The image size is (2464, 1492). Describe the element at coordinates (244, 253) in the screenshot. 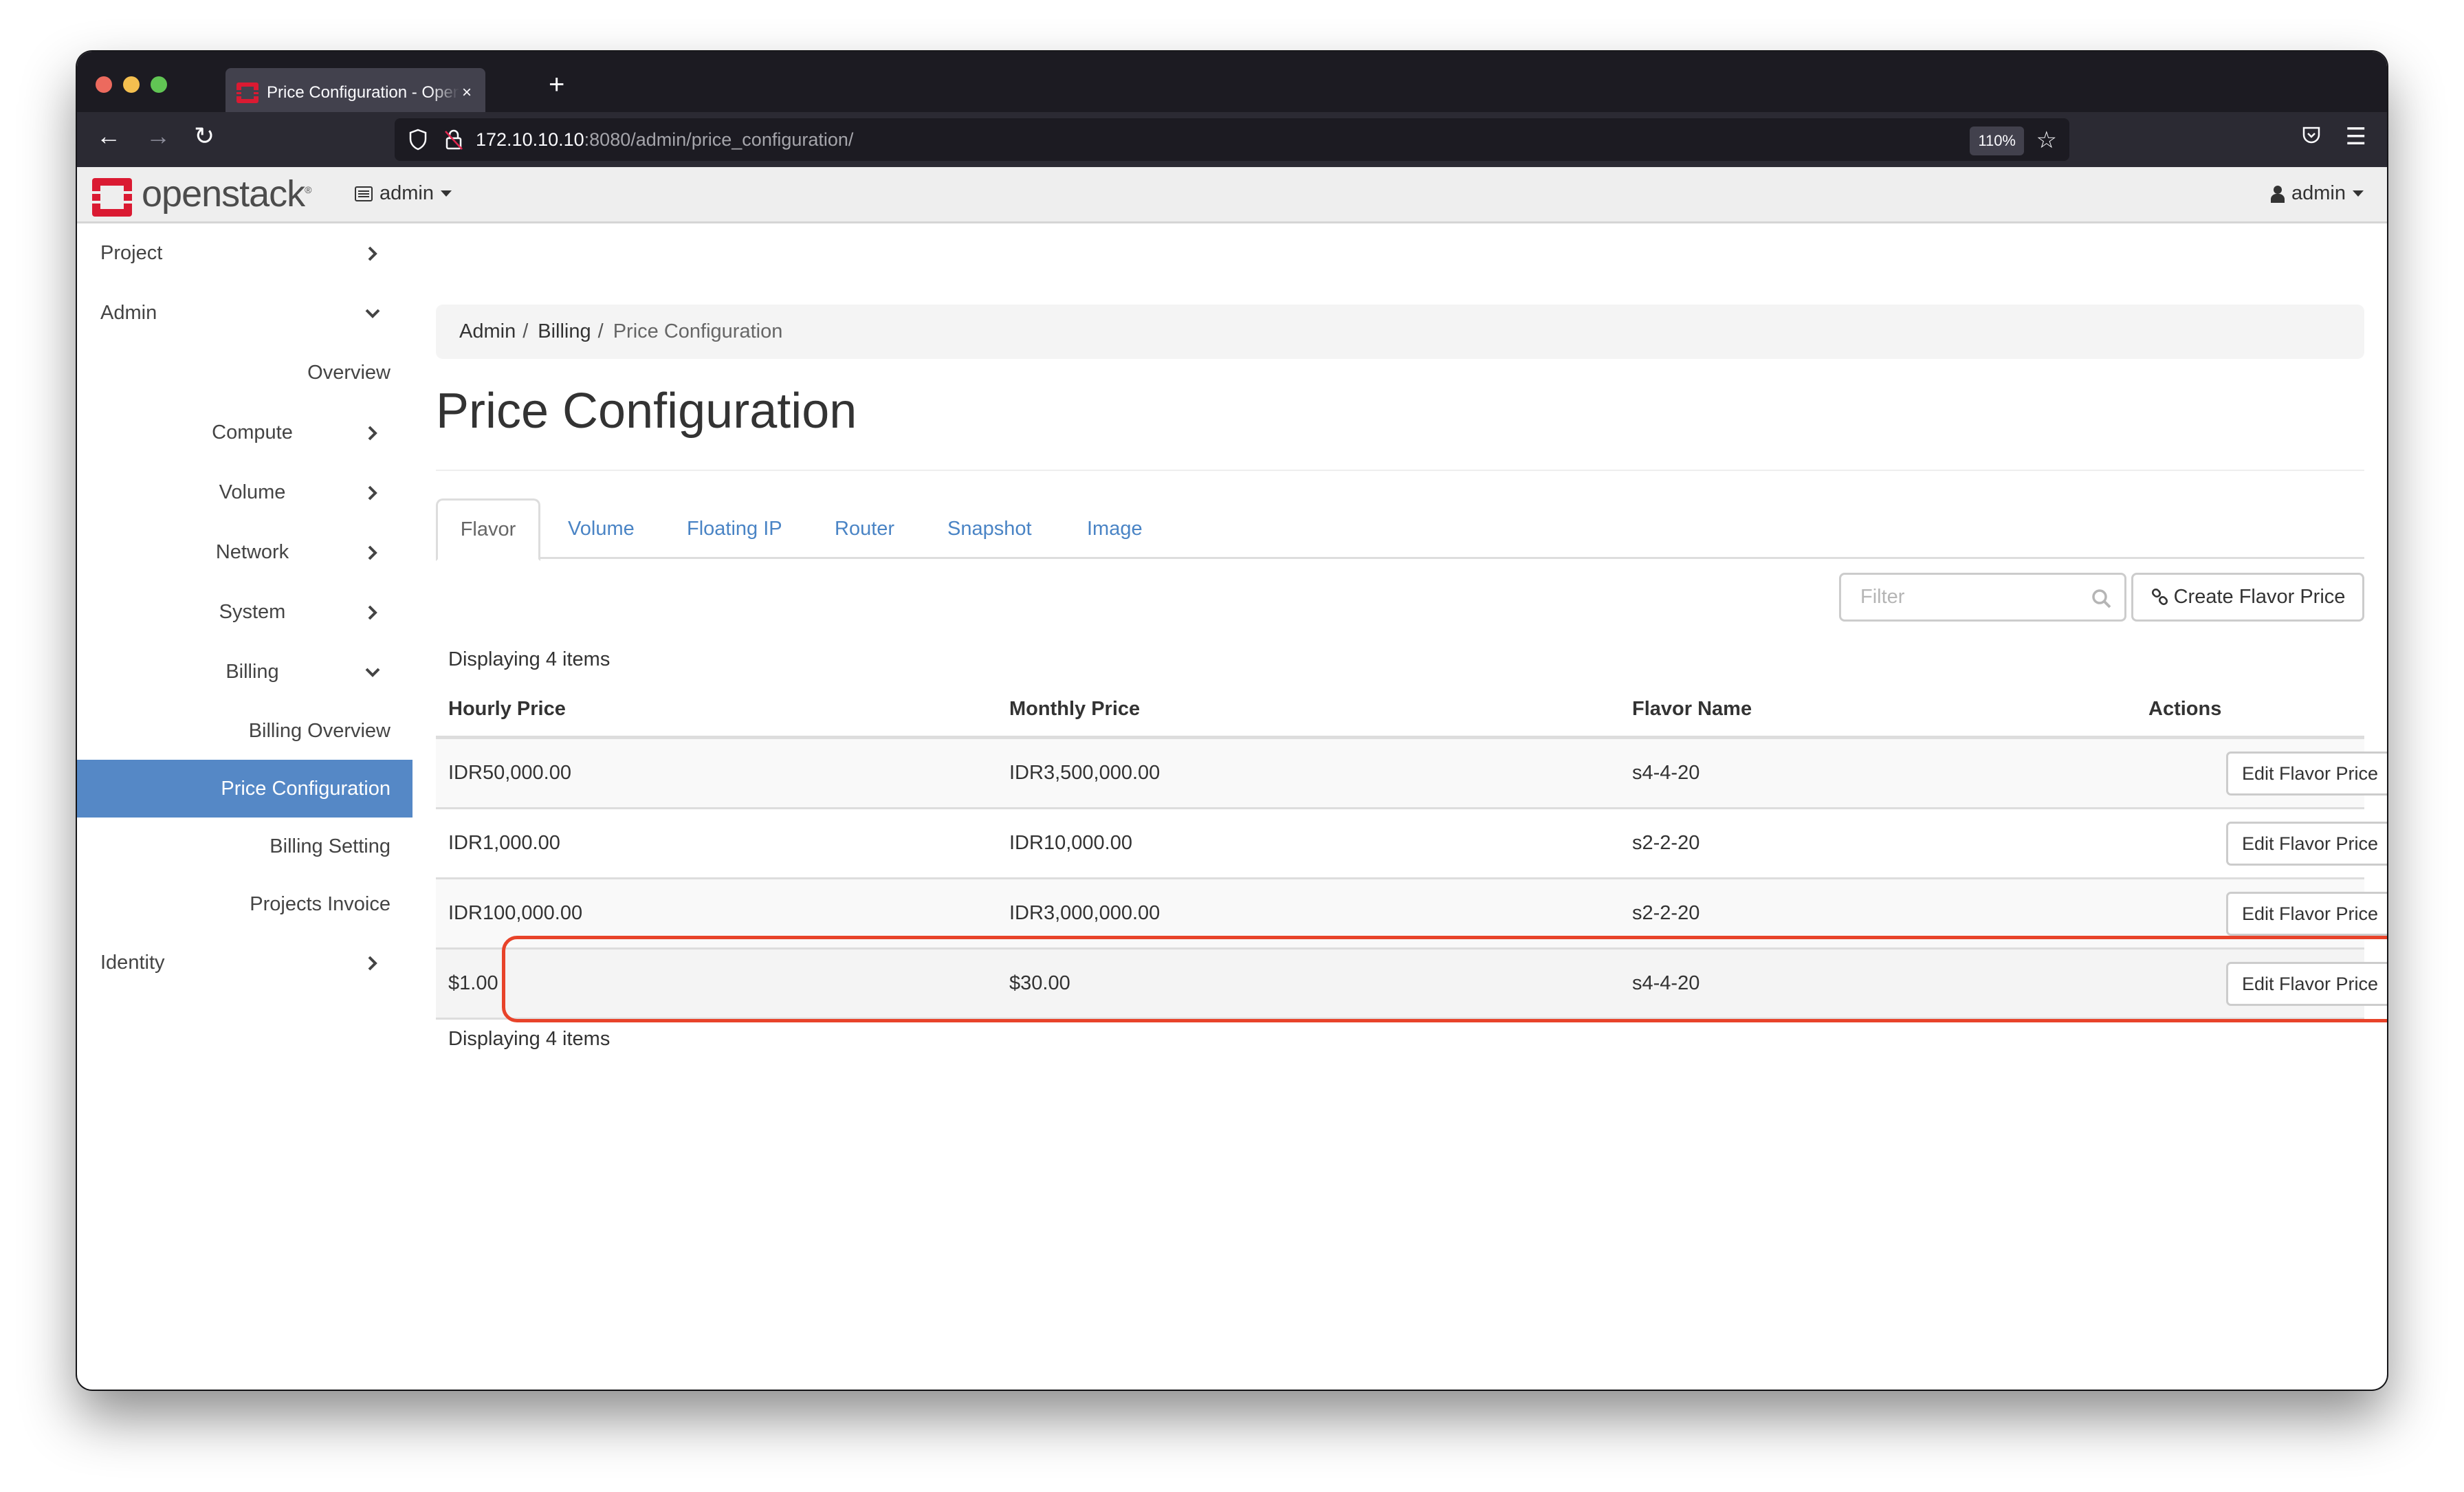

I see `sidebar-item-project: Project` at that location.